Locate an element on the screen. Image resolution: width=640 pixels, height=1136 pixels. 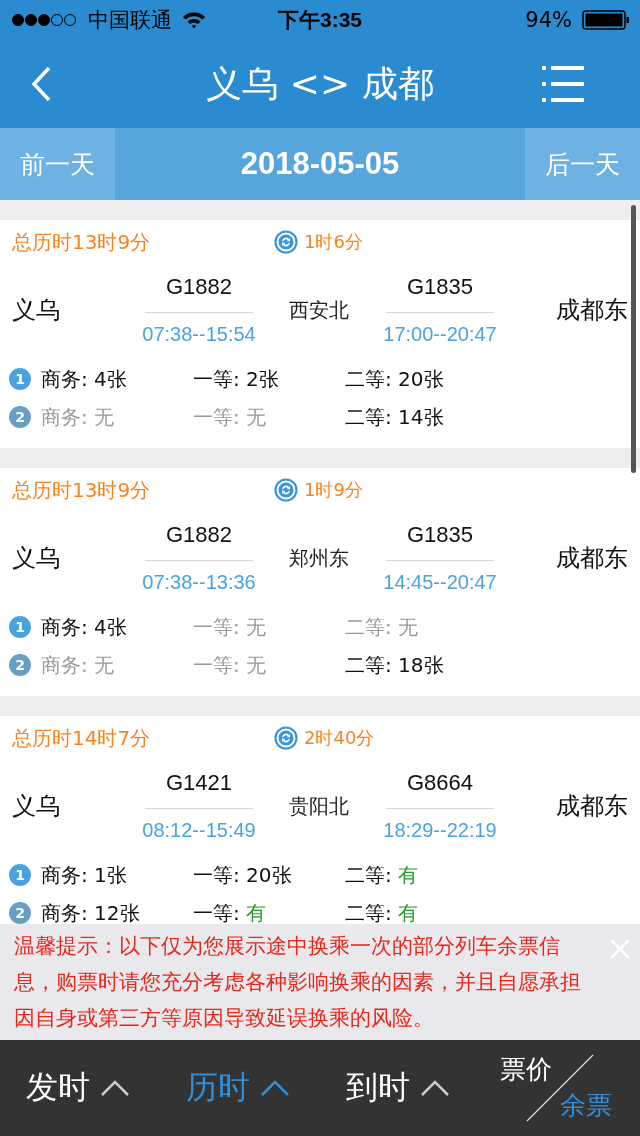
train-time: 07:38--15:54 is located at coordinates (199, 334).